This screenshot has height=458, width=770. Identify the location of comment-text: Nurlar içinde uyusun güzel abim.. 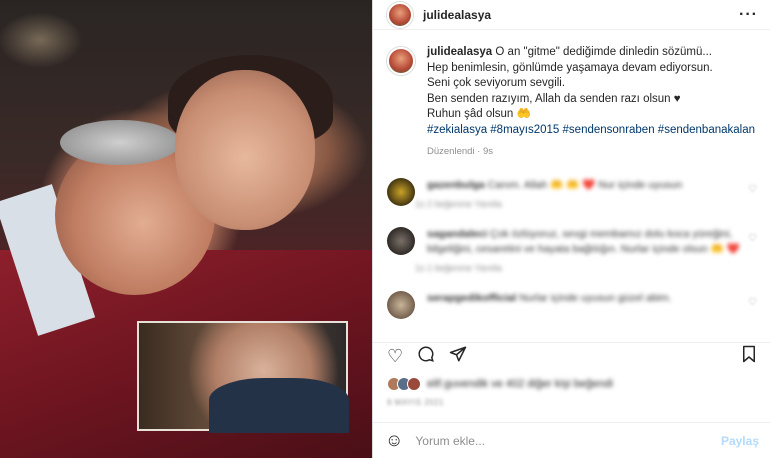
(595, 297).